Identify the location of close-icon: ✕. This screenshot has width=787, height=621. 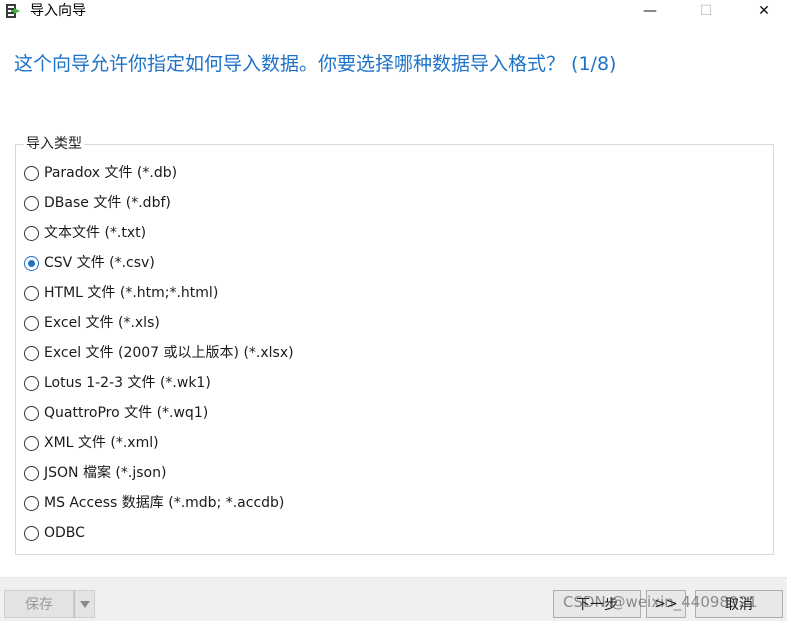
(764, 11).